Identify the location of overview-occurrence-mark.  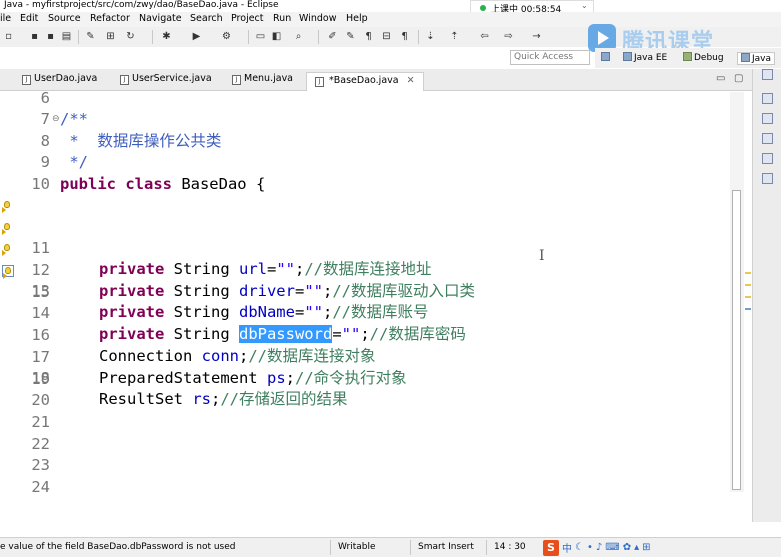
(748, 309).